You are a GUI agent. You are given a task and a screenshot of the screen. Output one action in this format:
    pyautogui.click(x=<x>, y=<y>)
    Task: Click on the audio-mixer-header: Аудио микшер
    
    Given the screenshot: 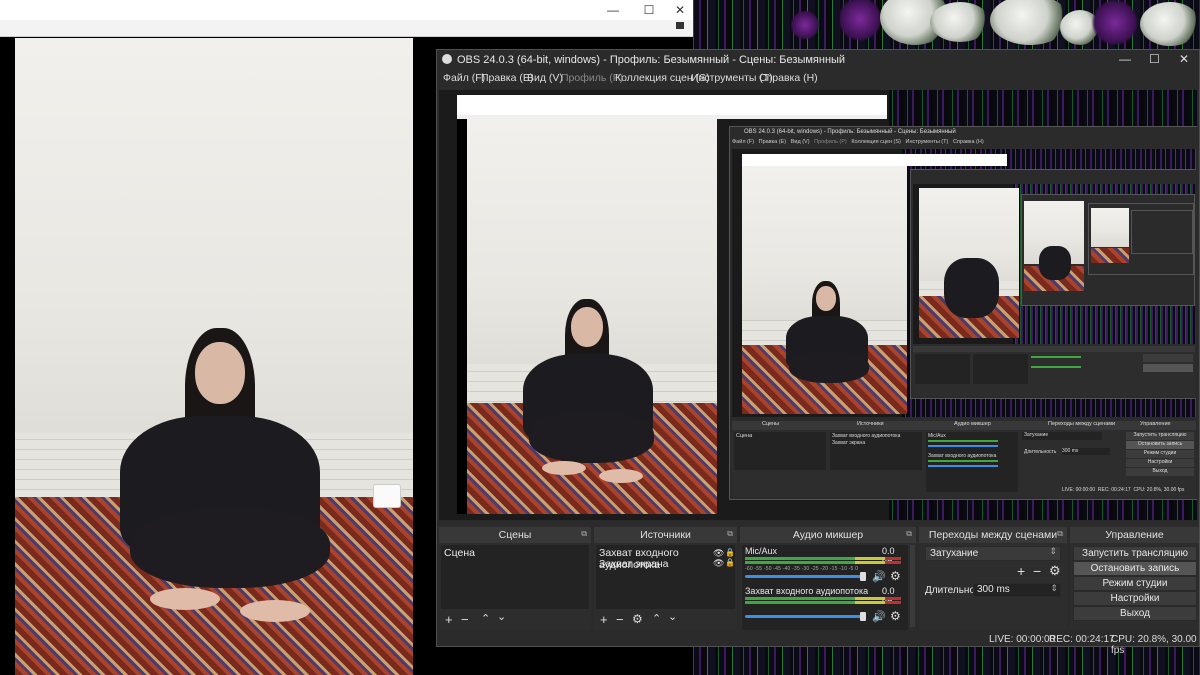 What is the action you would take?
    pyautogui.click(x=828, y=535)
    